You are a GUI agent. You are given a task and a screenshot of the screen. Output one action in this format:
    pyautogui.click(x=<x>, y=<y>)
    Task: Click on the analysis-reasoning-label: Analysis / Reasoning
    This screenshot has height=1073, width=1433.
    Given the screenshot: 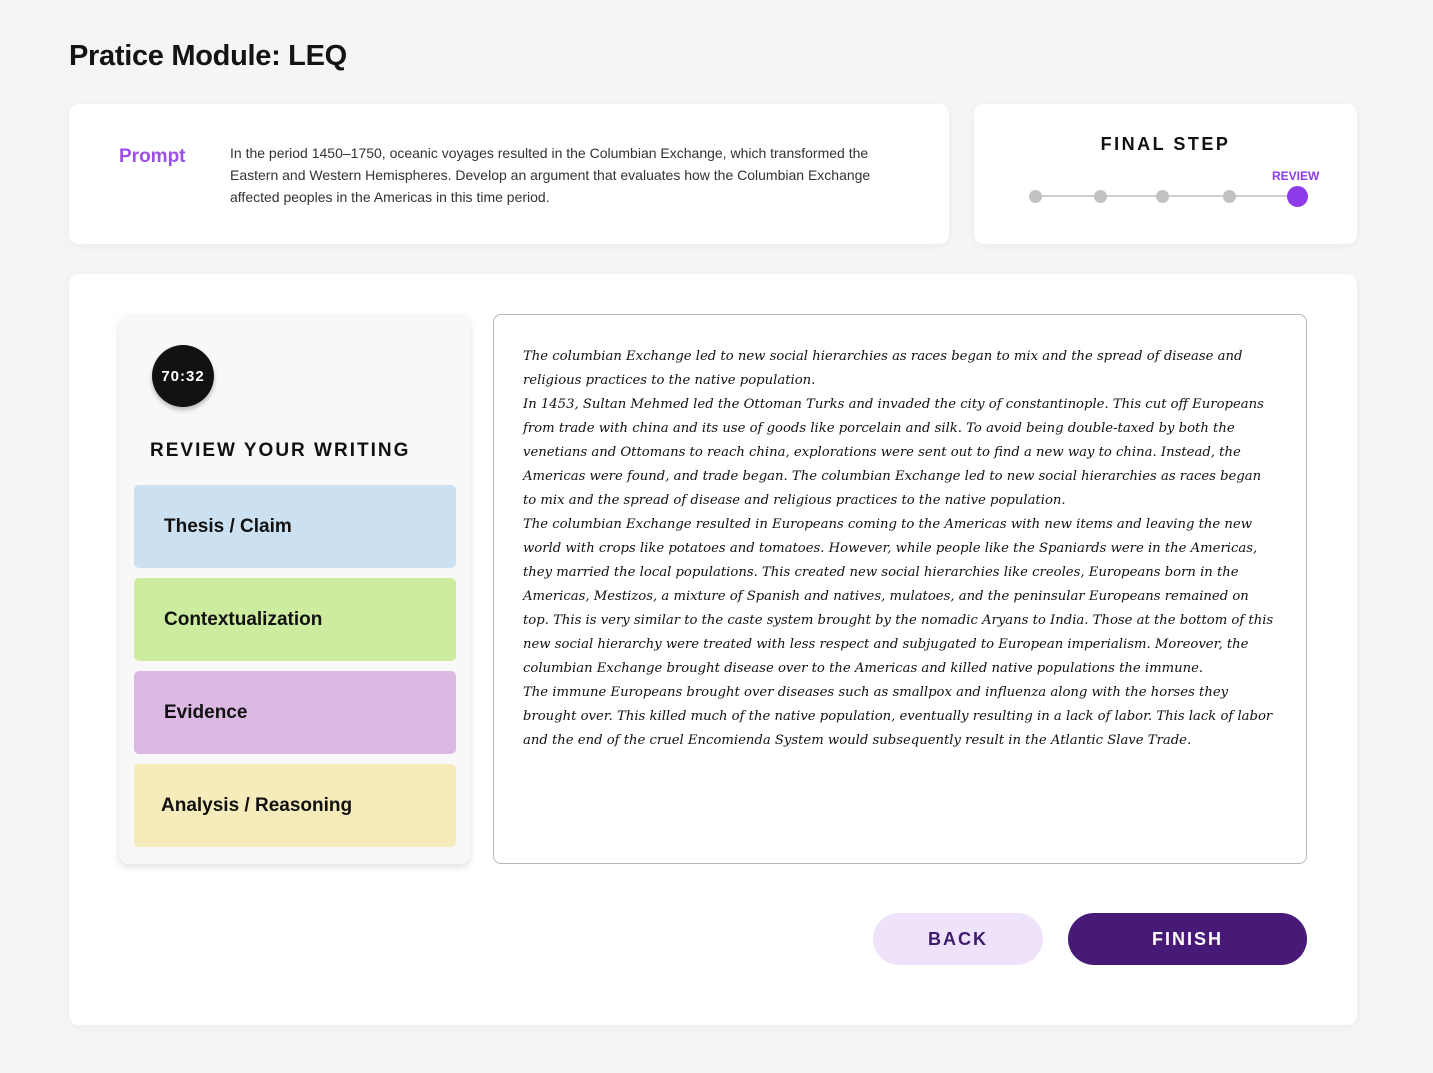 What is the action you would take?
    pyautogui.click(x=257, y=805)
    